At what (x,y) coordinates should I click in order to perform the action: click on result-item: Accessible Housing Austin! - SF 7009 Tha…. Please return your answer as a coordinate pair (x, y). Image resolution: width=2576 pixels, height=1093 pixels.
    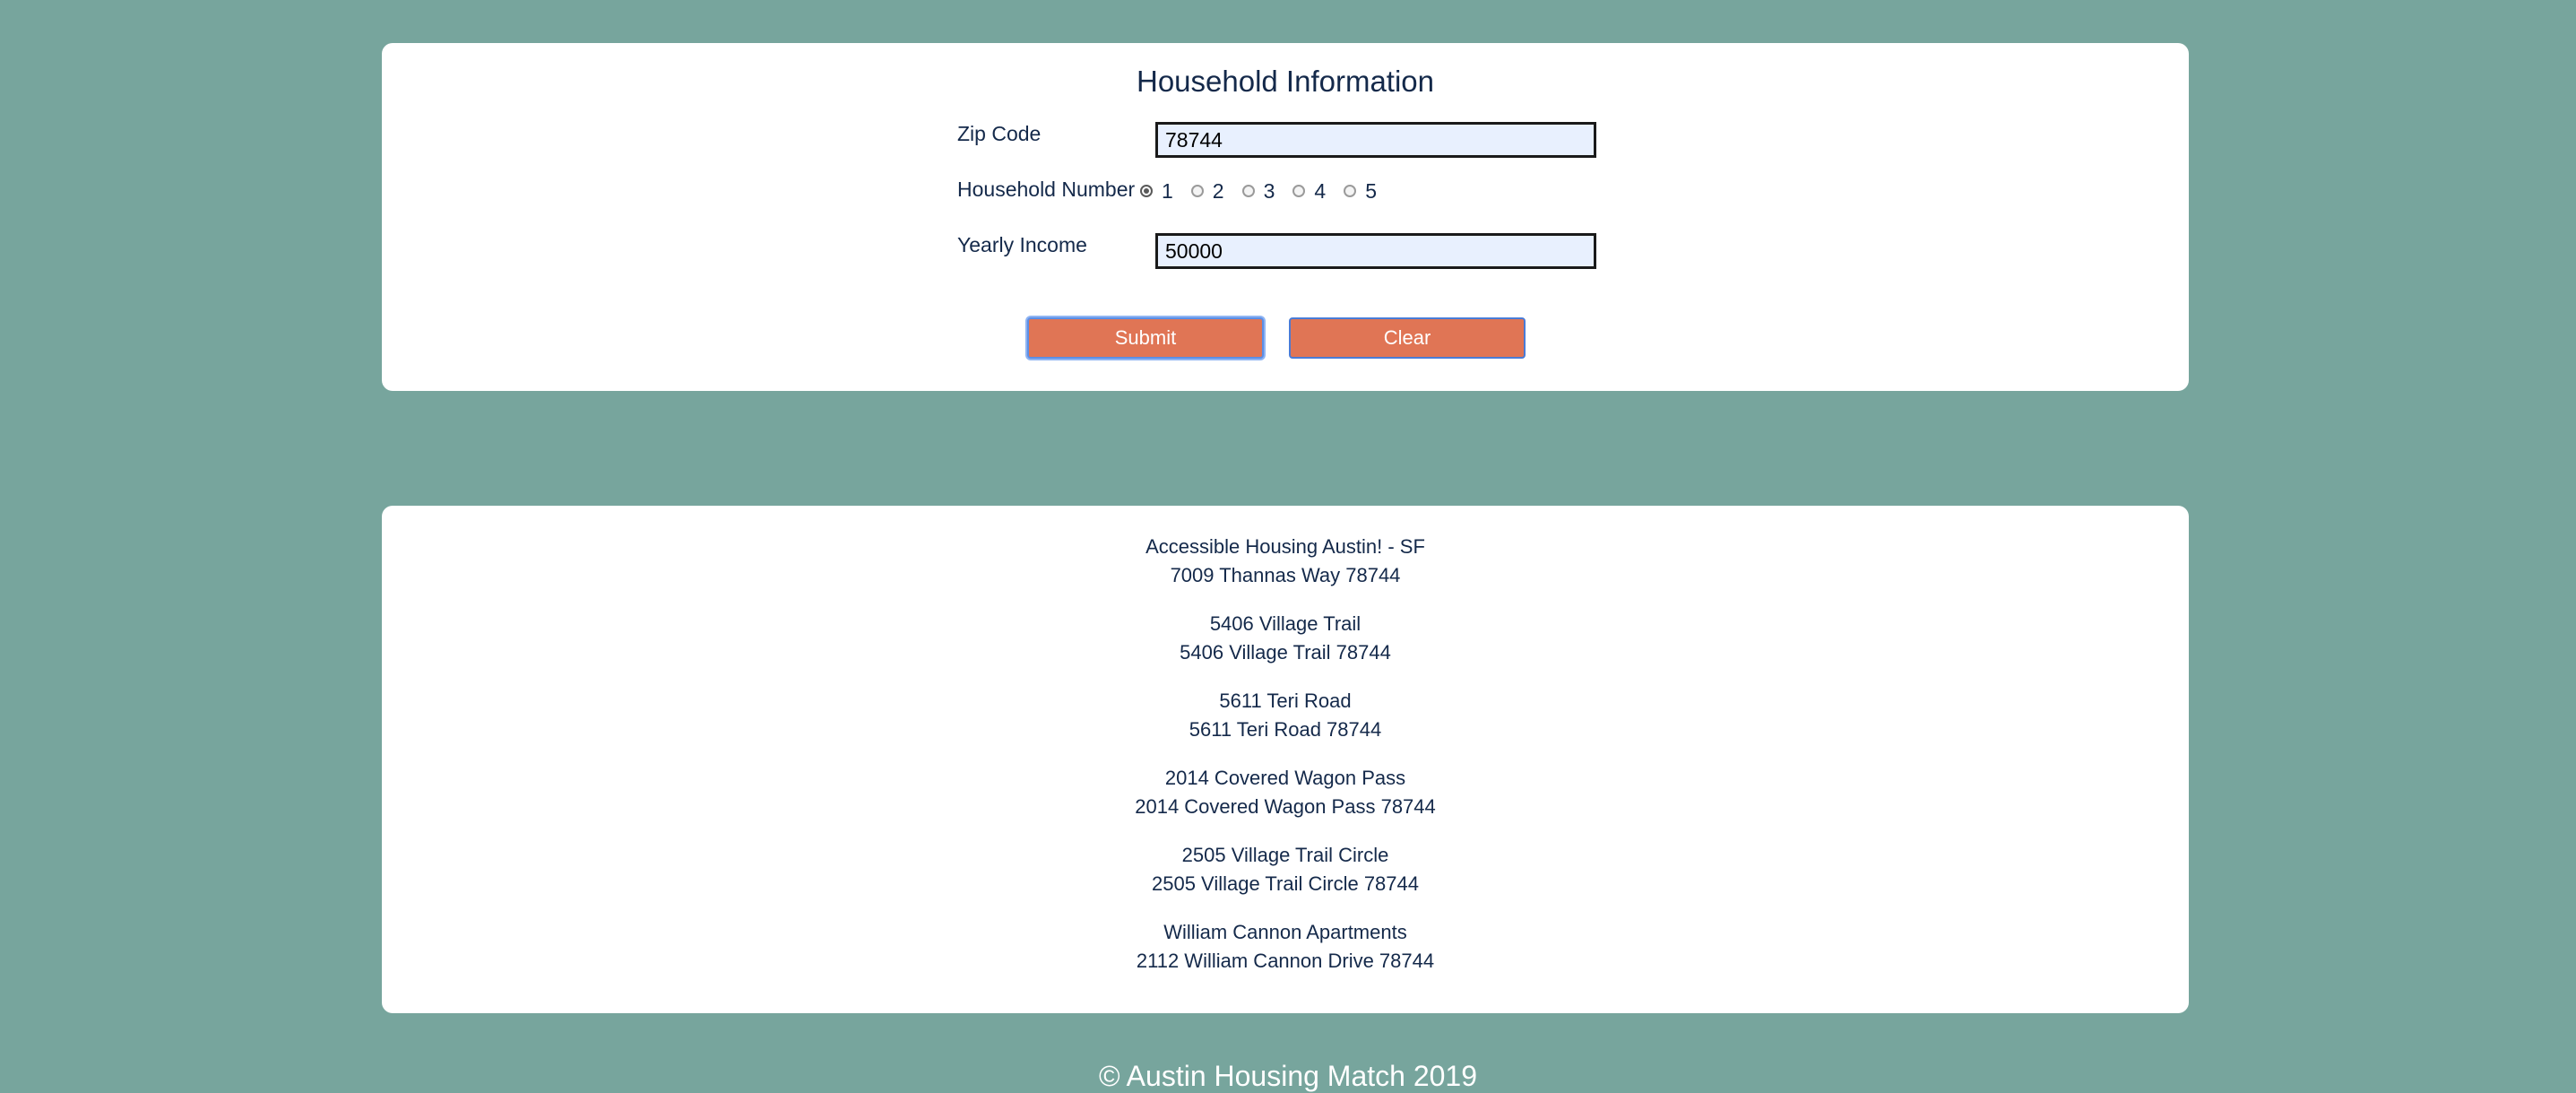
    Looking at the image, I should click on (1285, 561).